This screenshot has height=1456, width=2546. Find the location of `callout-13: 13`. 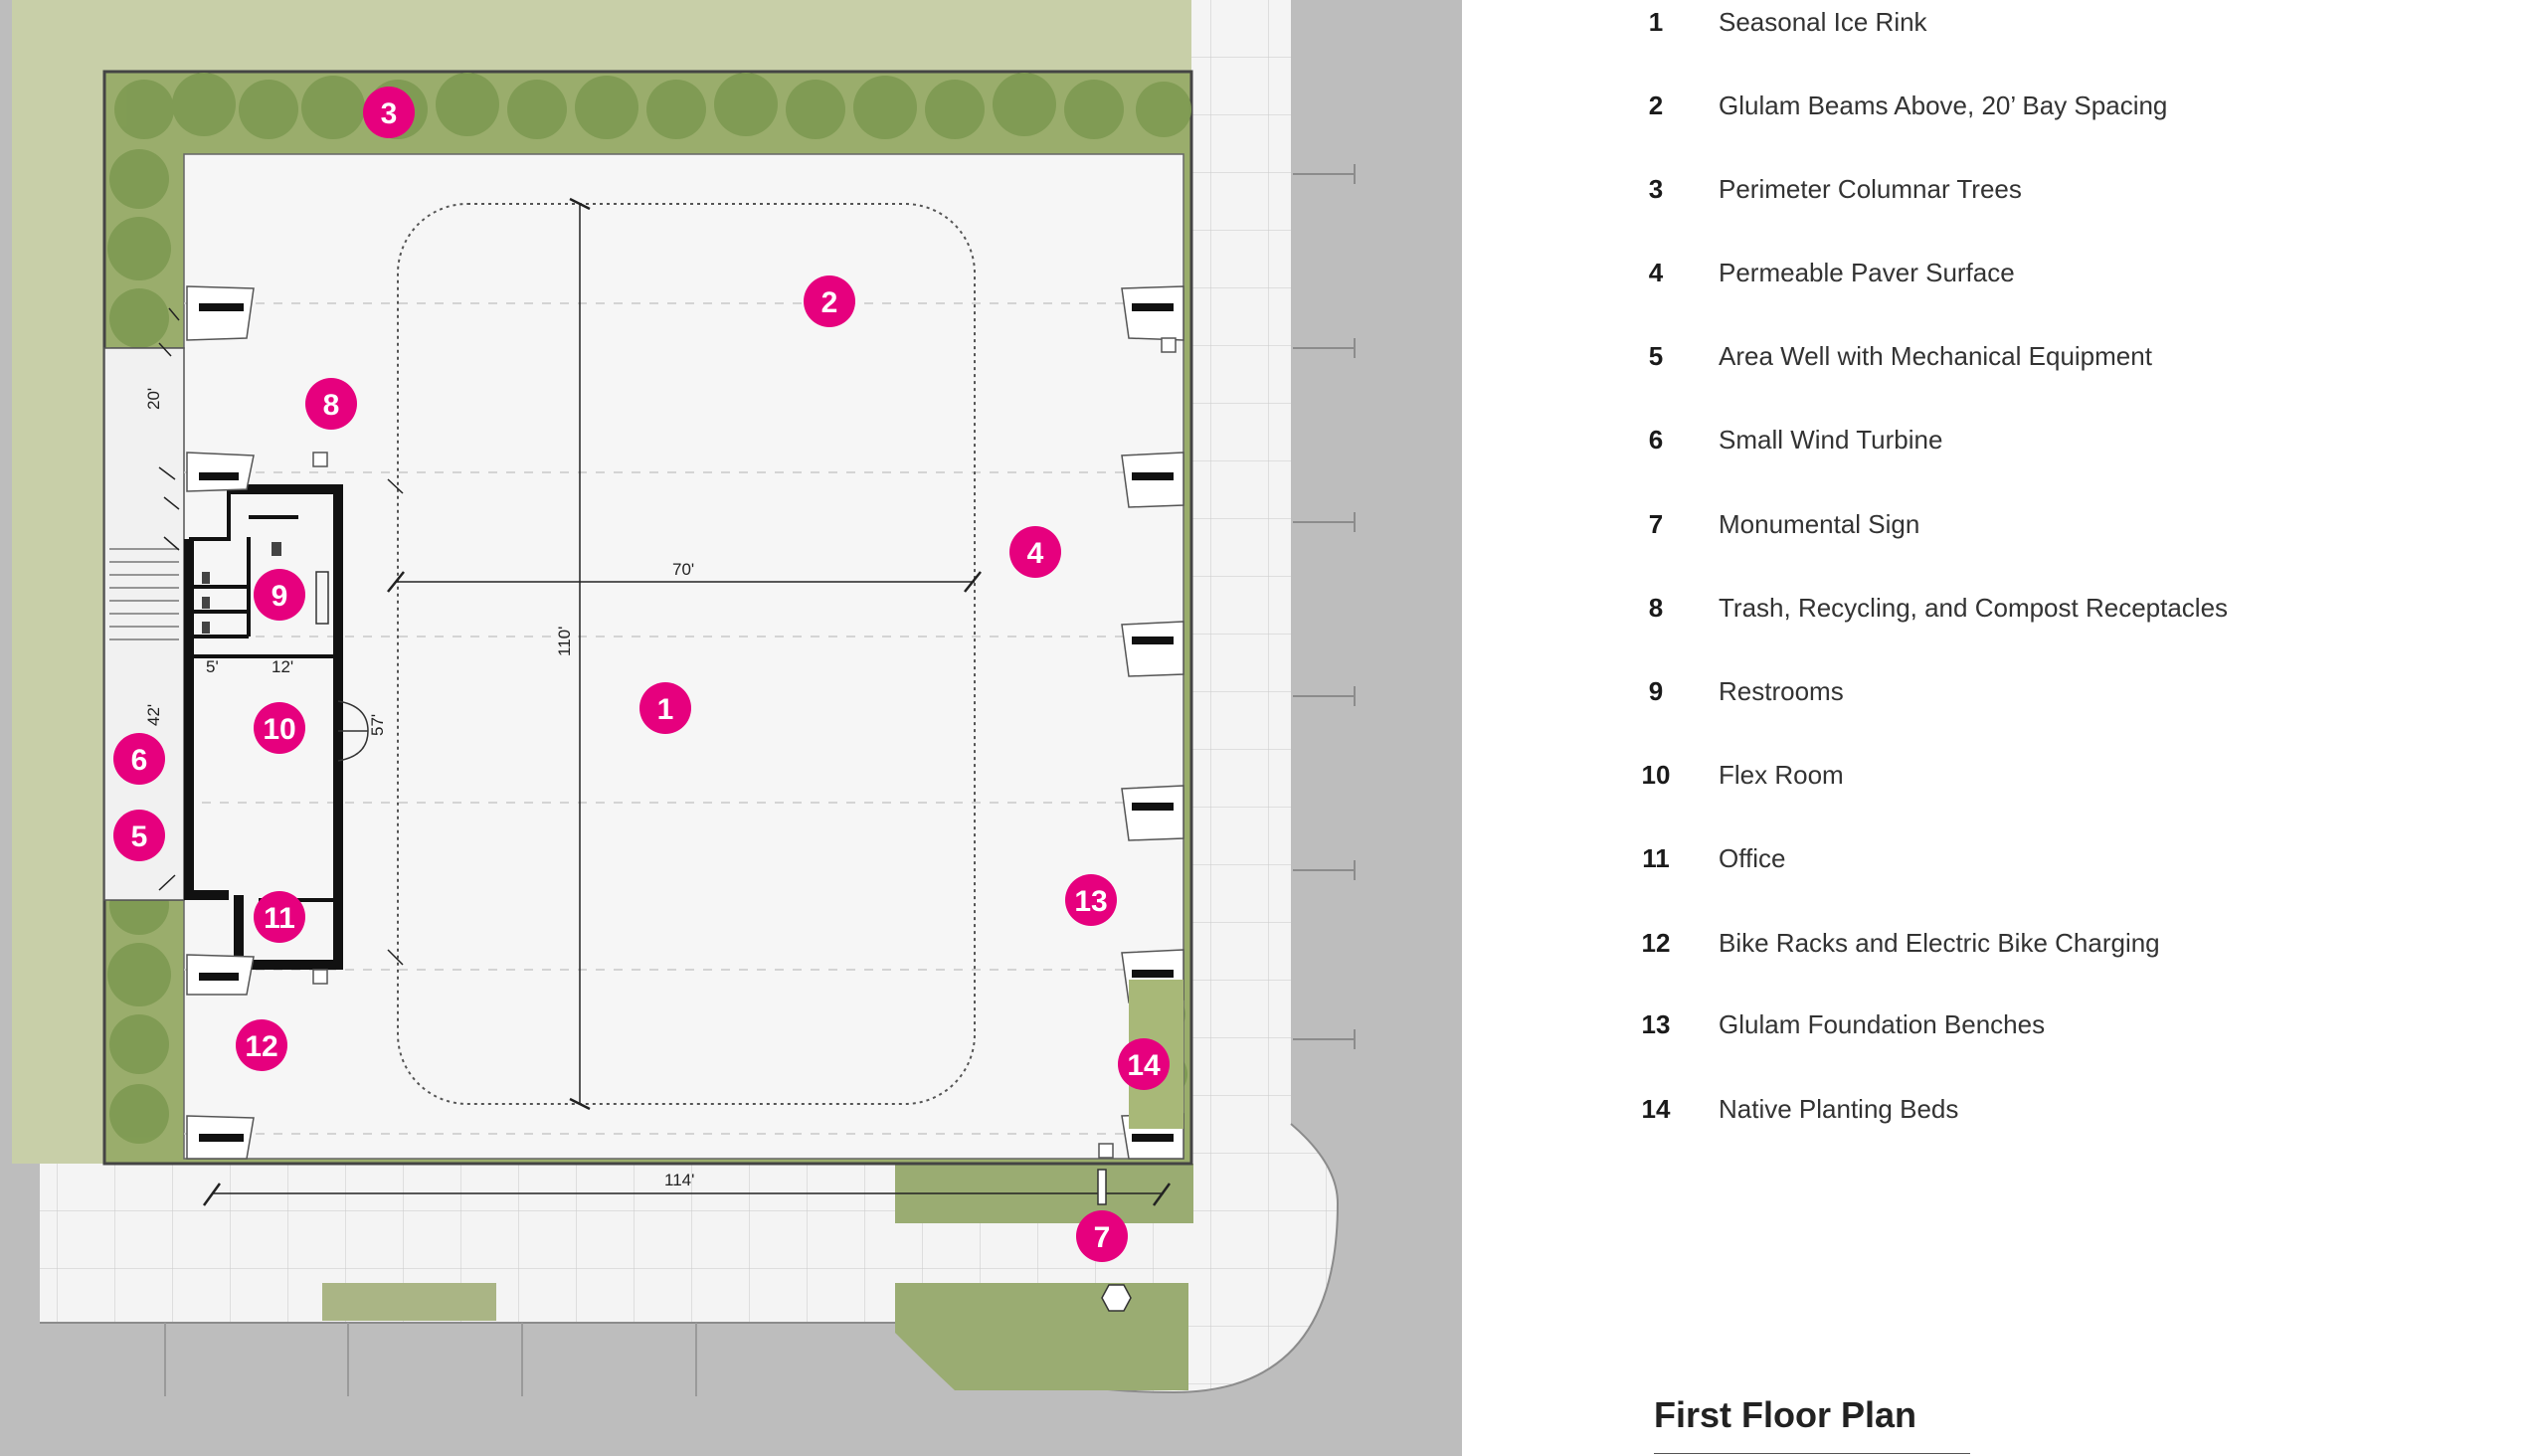

callout-13: 13 is located at coordinates (1091, 900).